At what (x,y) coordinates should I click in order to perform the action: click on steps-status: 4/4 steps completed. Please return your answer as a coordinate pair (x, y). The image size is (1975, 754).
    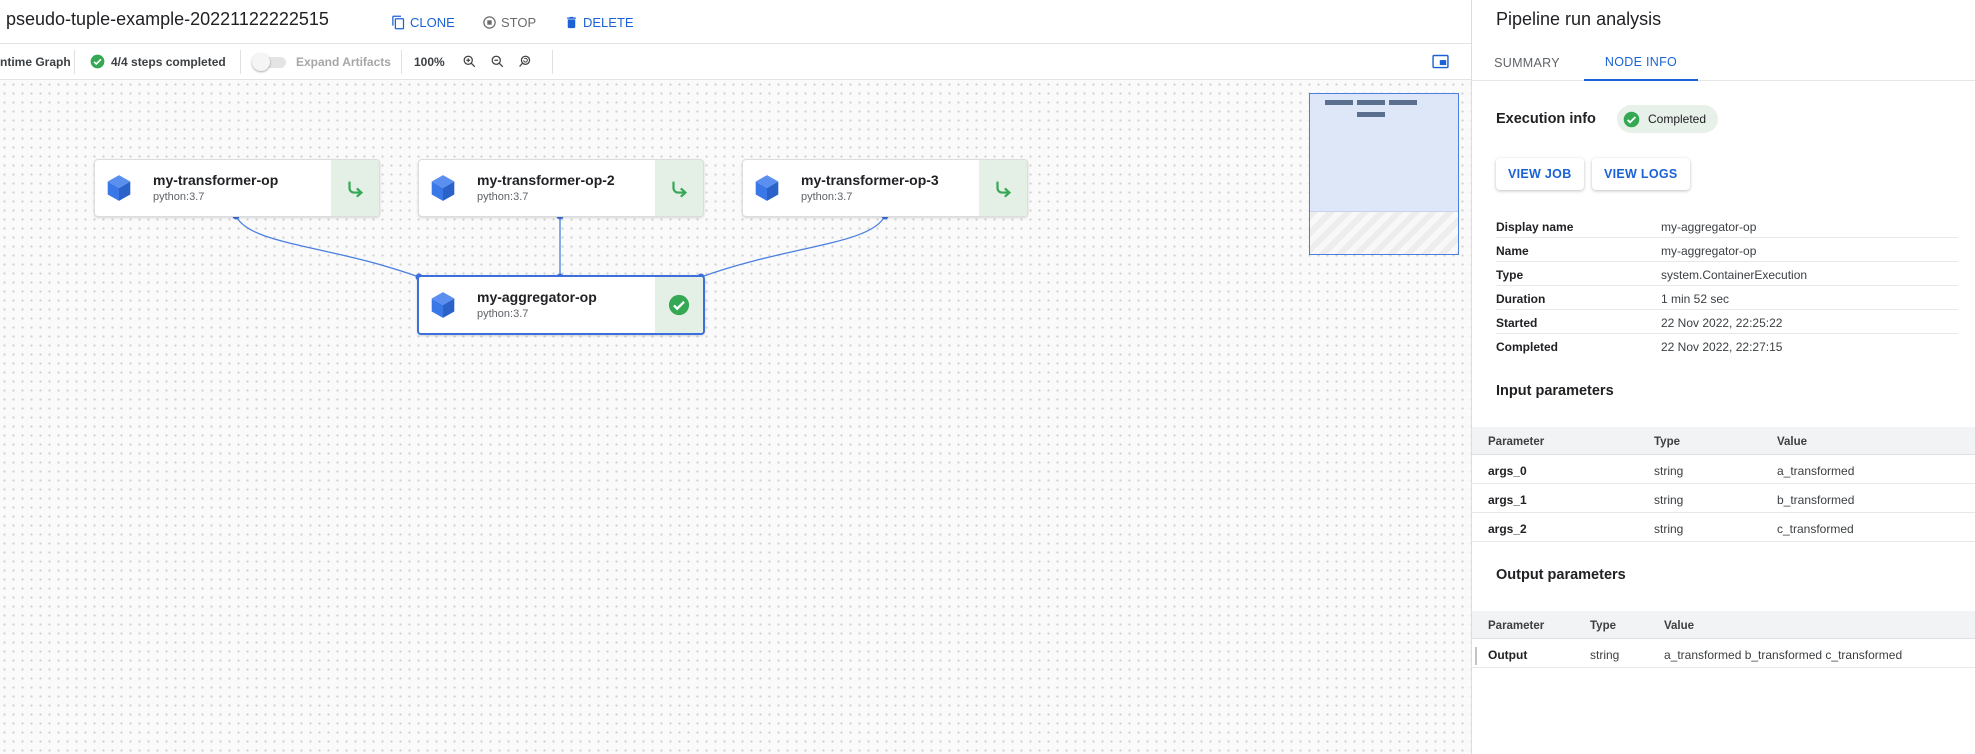
    Looking at the image, I should click on (158, 61).